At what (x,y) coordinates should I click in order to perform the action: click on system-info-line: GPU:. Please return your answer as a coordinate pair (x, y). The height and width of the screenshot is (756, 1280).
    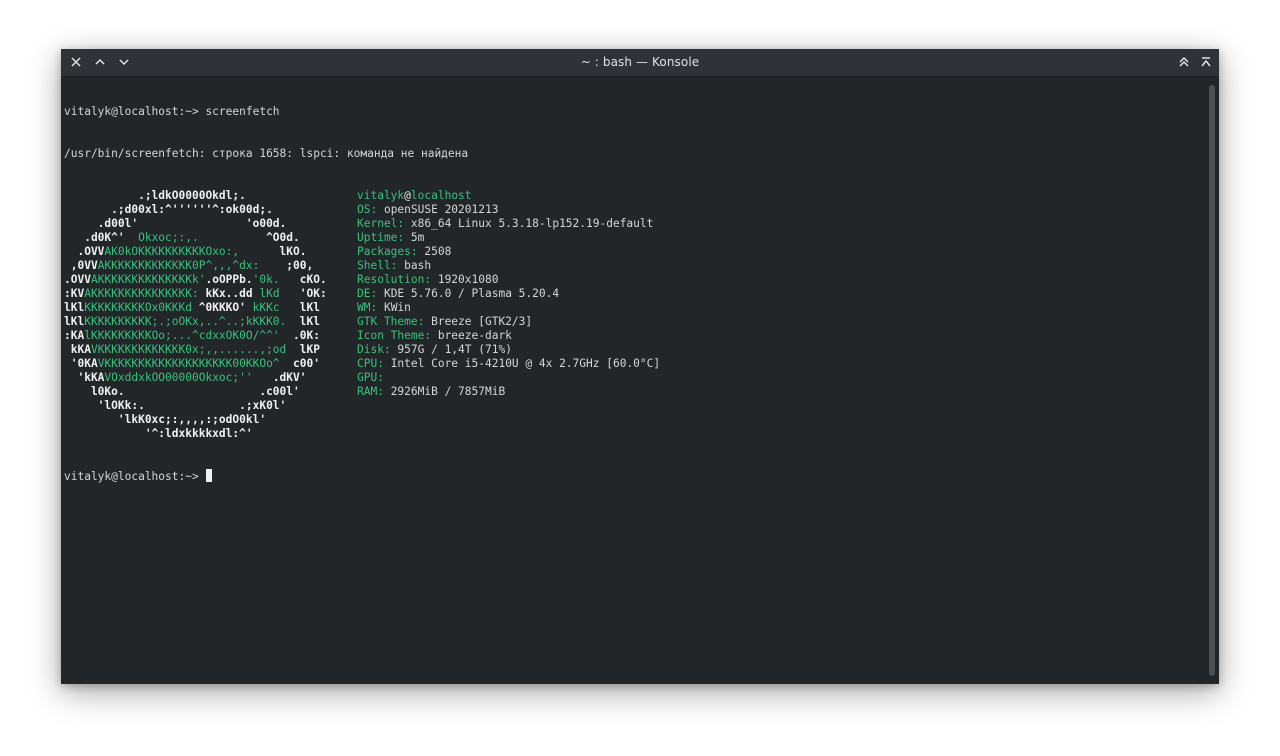
    Looking at the image, I should click on (781, 378).